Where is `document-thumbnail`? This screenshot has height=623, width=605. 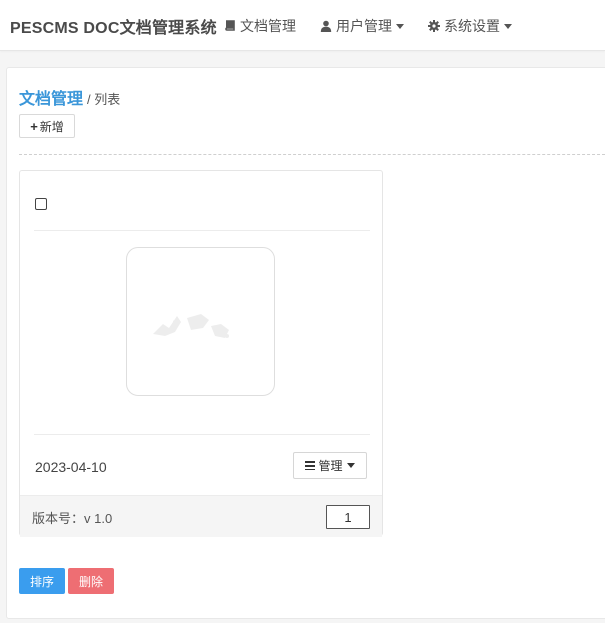 document-thumbnail is located at coordinates (200, 321).